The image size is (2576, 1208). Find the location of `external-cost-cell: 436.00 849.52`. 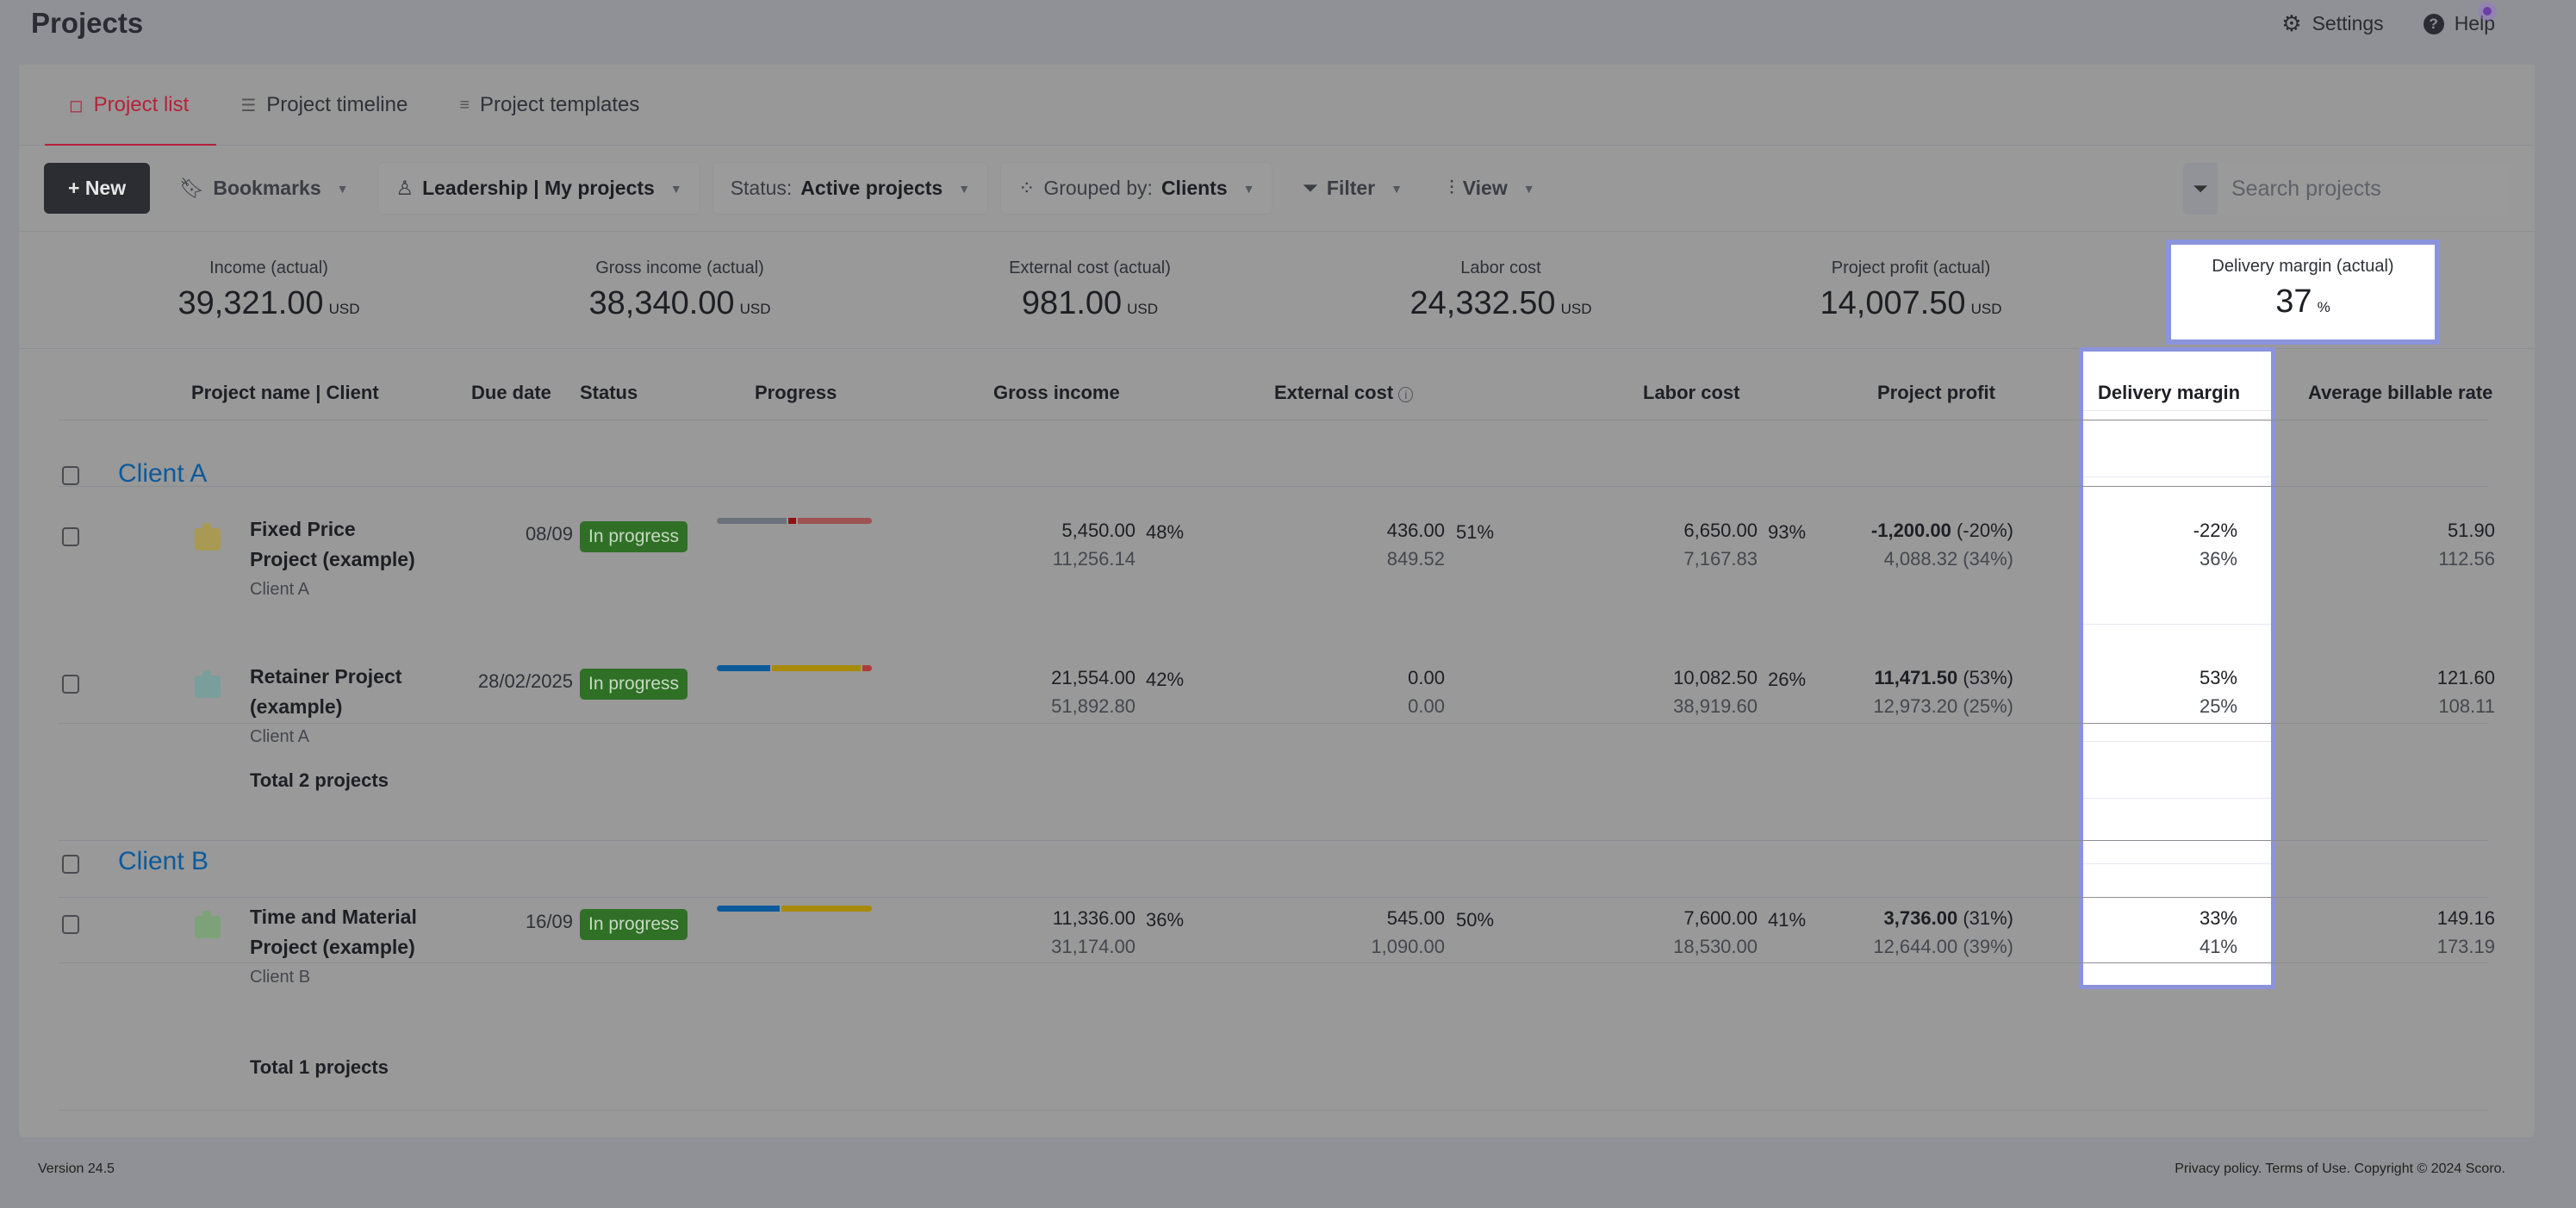

external-cost-cell: 436.00 849.52 is located at coordinates (1416, 545).